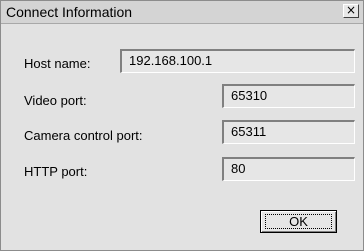 This screenshot has height=251, width=364. I want to click on dialog-title: Connect Information, so click(69, 12).